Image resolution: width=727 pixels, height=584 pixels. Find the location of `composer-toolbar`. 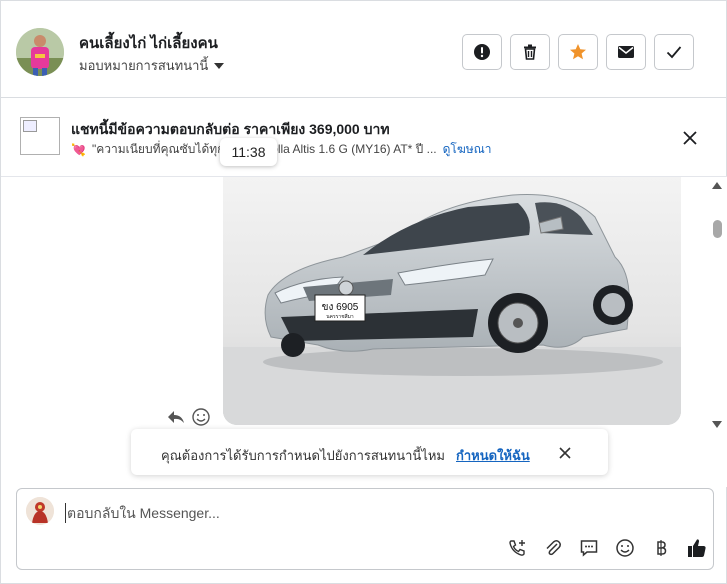

composer-toolbar is located at coordinates (607, 548).